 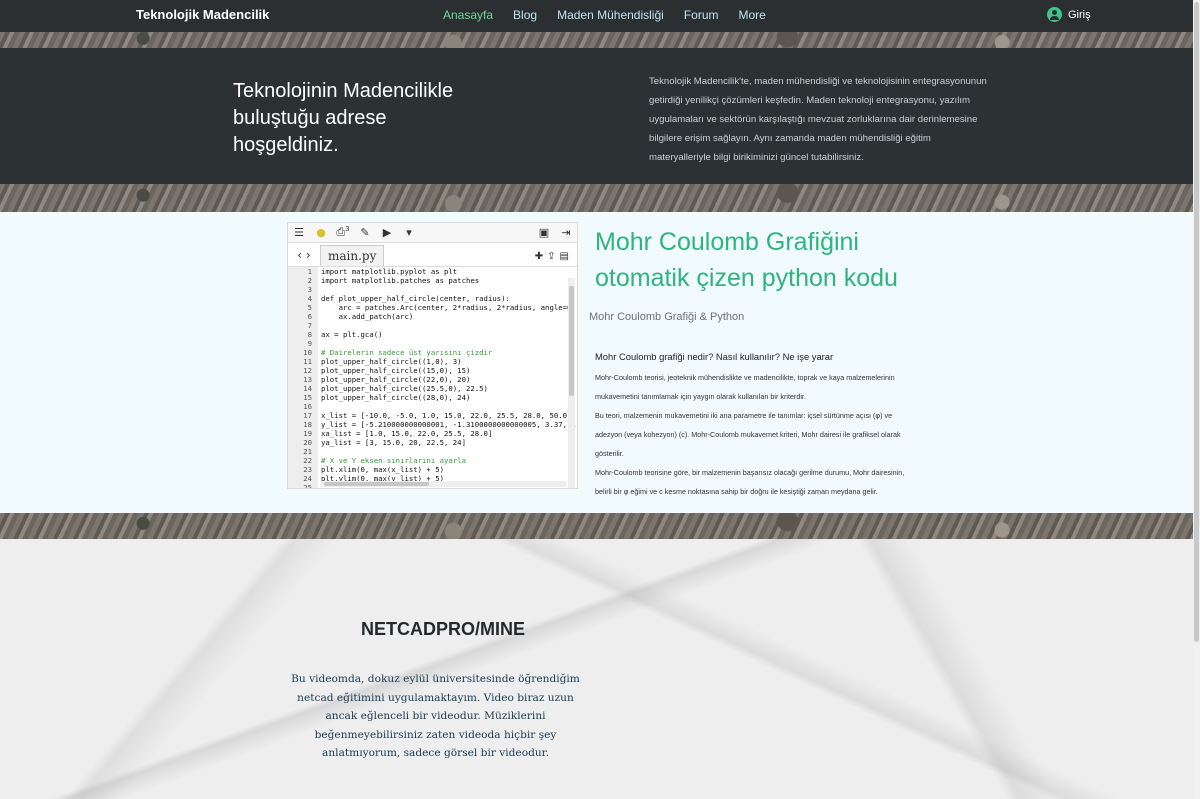 I want to click on line-number: 14, so click(x=307, y=388).